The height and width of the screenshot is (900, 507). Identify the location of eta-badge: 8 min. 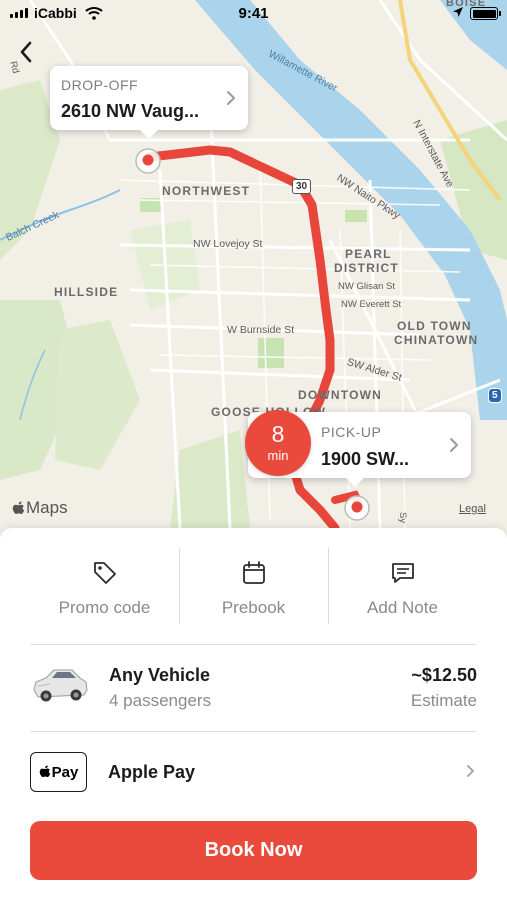
(278, 443).